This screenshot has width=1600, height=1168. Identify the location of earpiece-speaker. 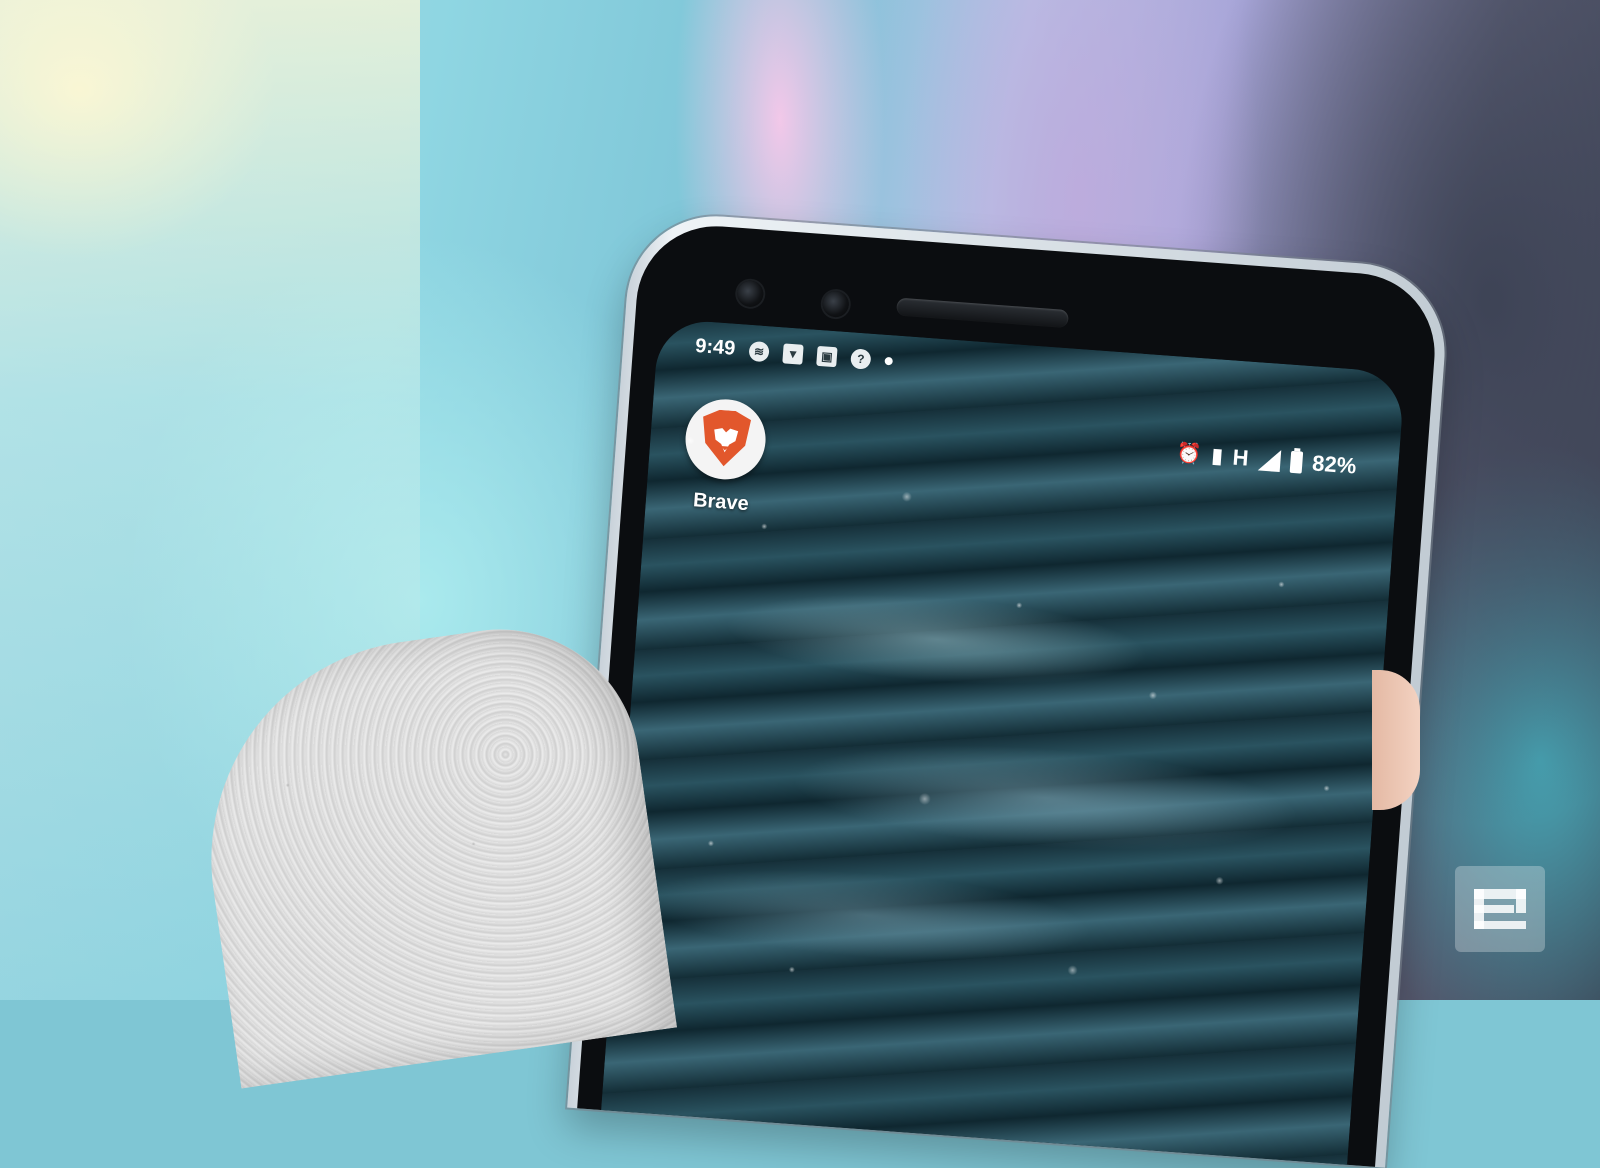
(982, 313).